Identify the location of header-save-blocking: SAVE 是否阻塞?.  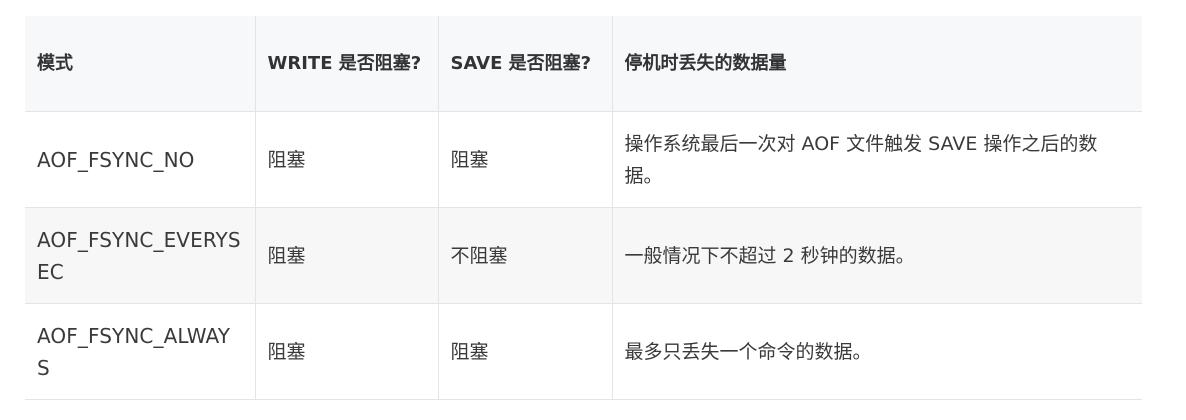
(524, 64).